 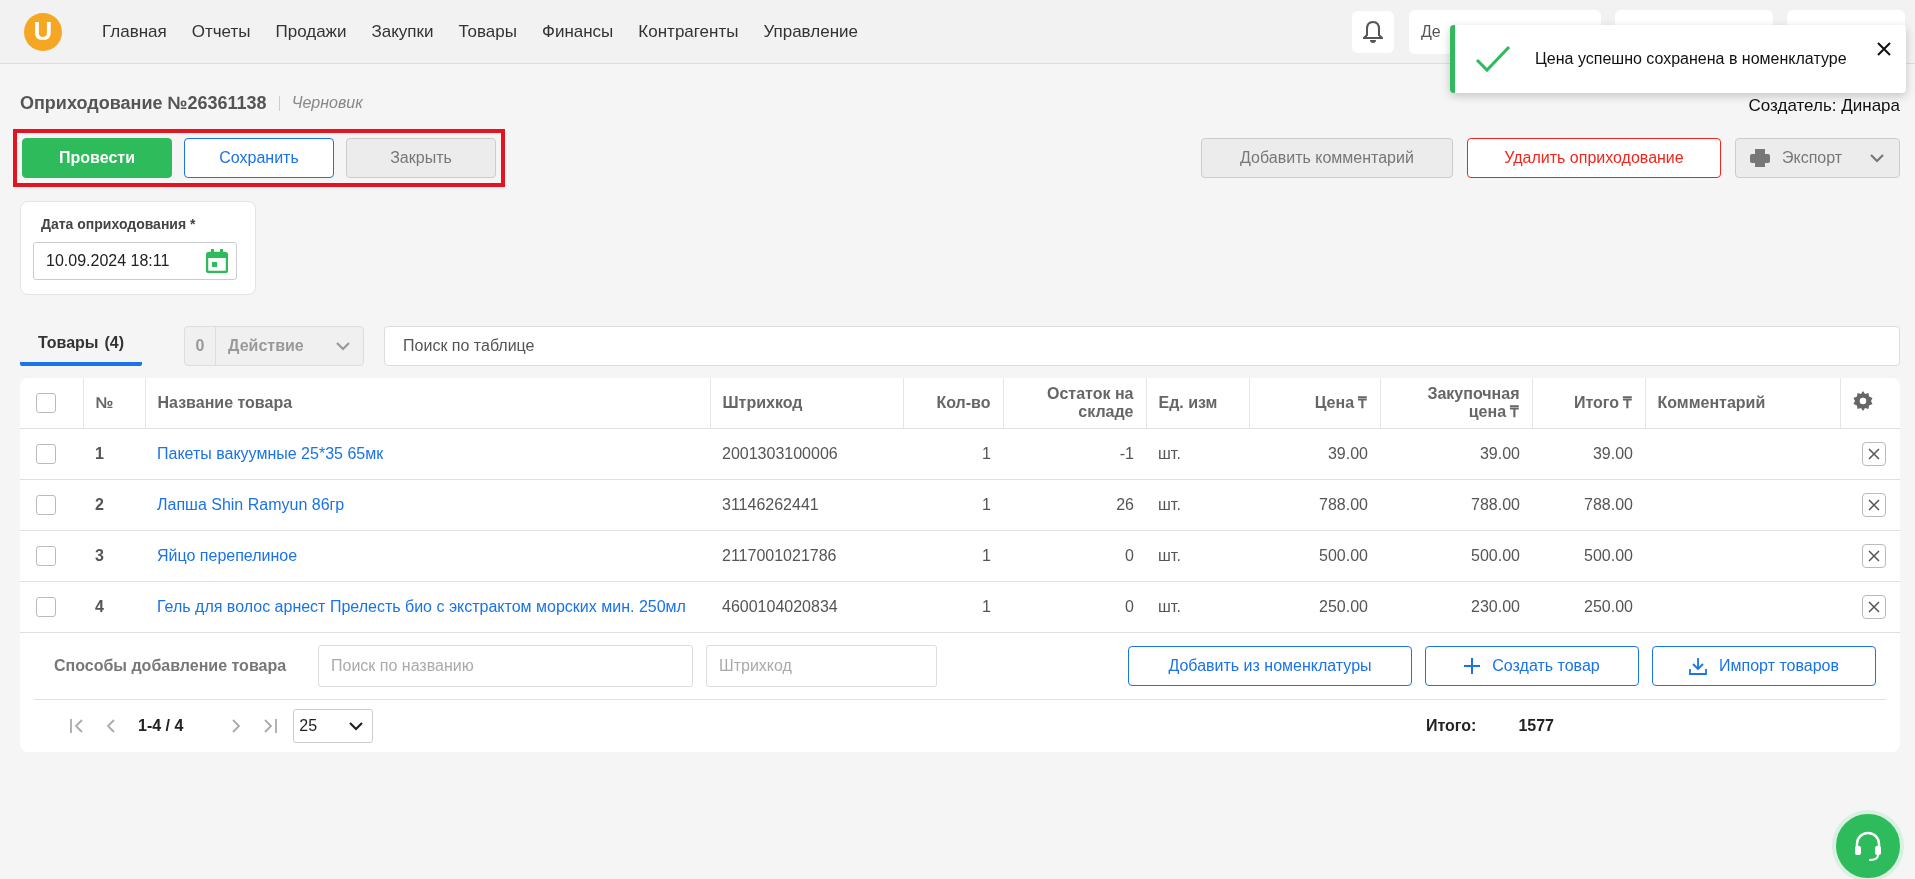 I want to click on column-header: Комментарий, so click(x=1711, y=402).